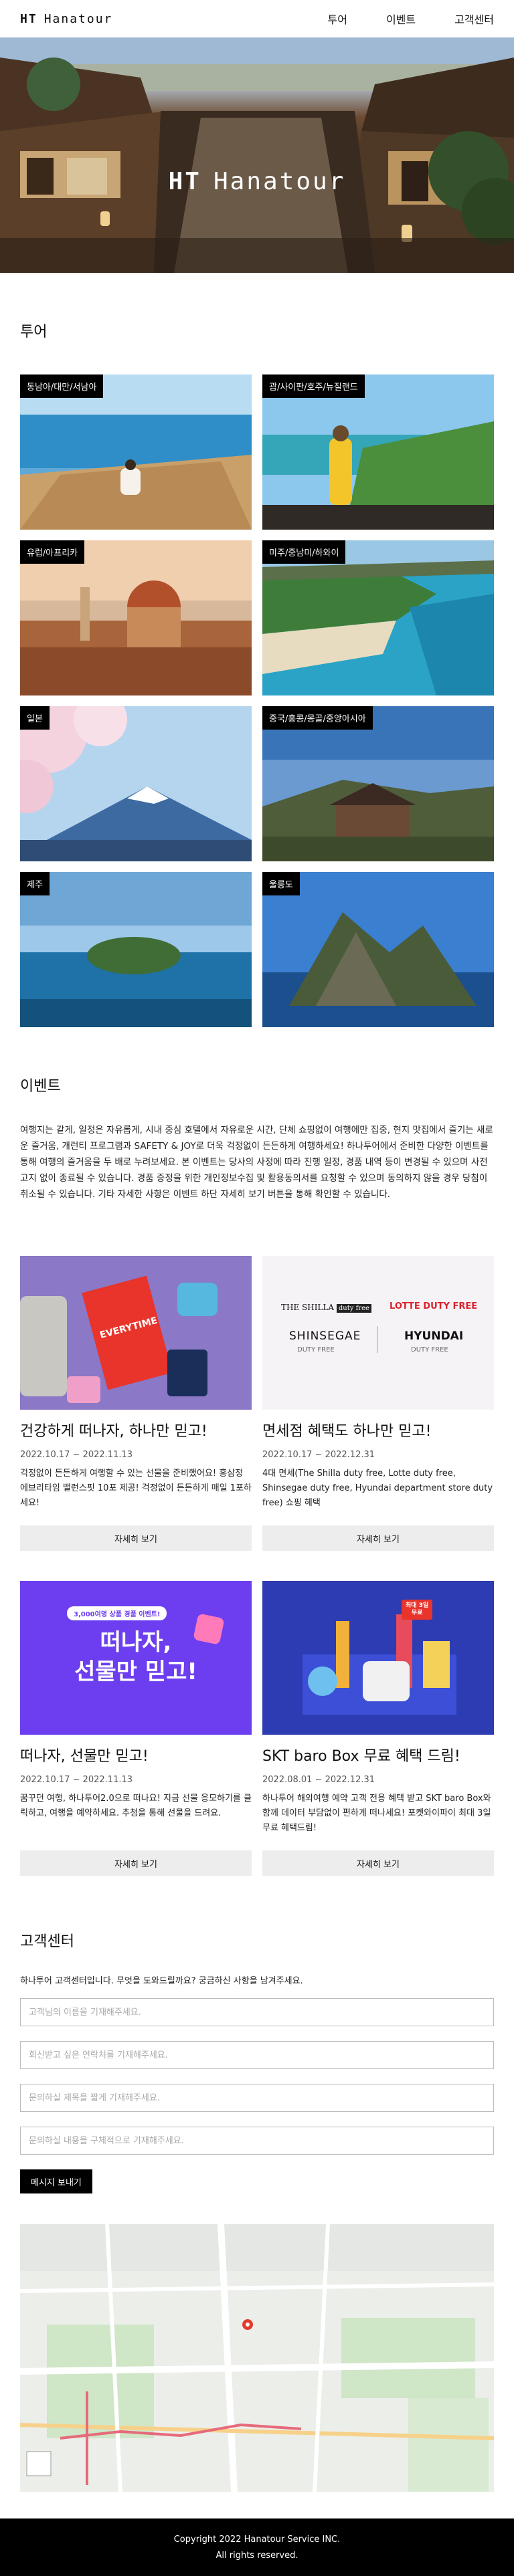 The width and height of the screenshot is (514, 2576). I want to click on lotte-logo: LOTTE DUTY FREE, so click(434, 1306).